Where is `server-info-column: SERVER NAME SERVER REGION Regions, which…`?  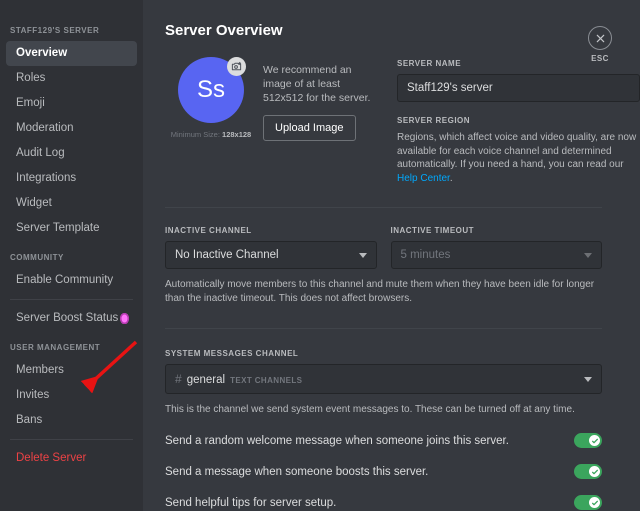 server-info-column: SERVER NAME SERVER REGION Regions, which… is located at coordinates (518, 121).